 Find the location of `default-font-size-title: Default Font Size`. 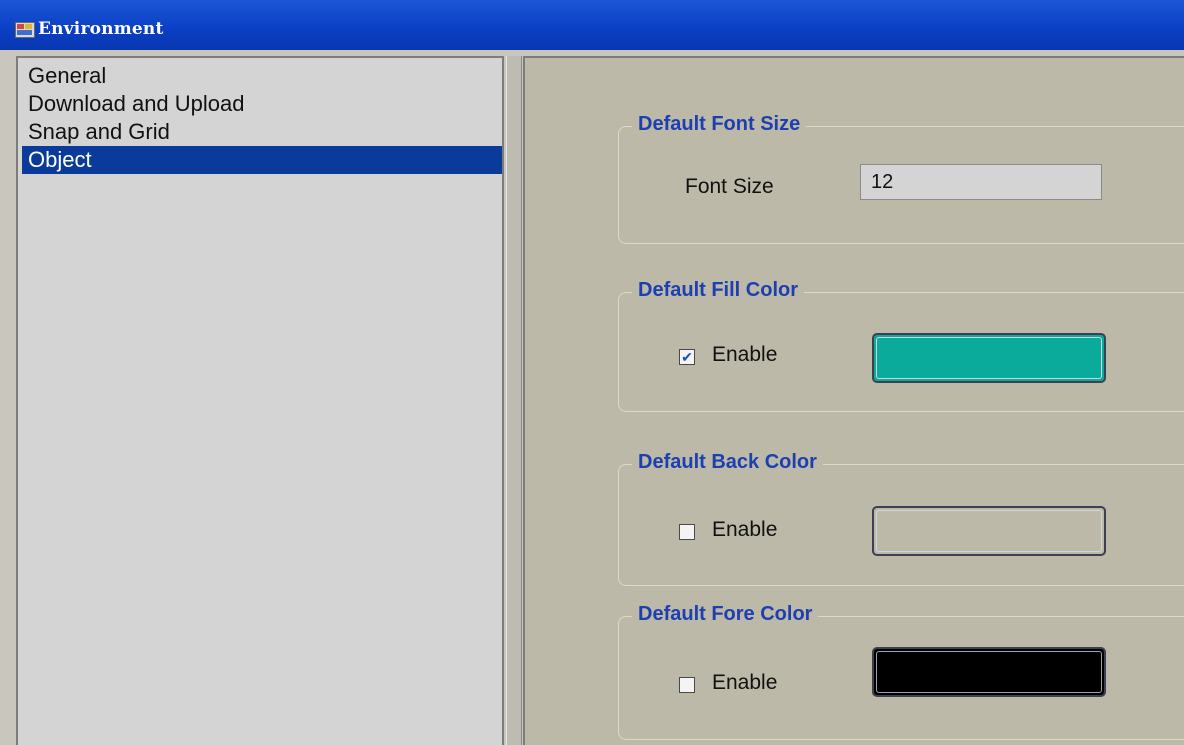

default-font-size-title: Default Font Size is located at coordinates (719, 124).